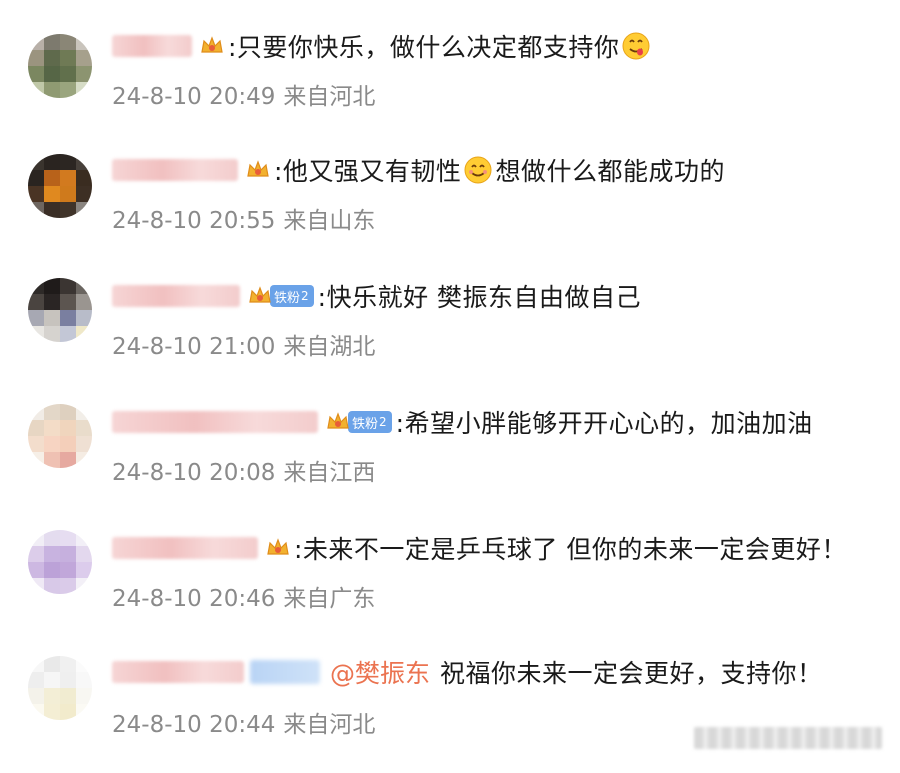 The width and height of the screenshot is (900, 773). Describe the element at coordinates (194, 473) in the screenshot. I see `comment-date: 24-8-10 20:08` at that location.